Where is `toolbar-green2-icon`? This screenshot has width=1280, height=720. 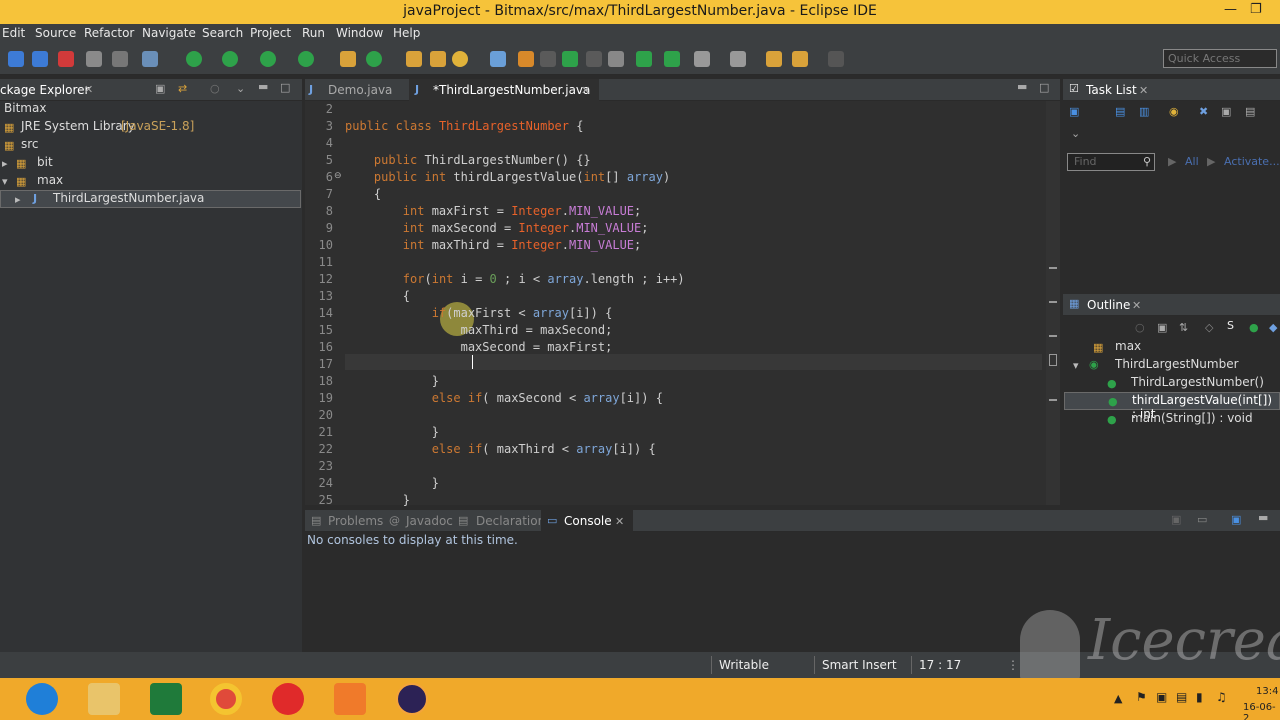
toolbar-green2-icon is located at coordinates (672, 59).